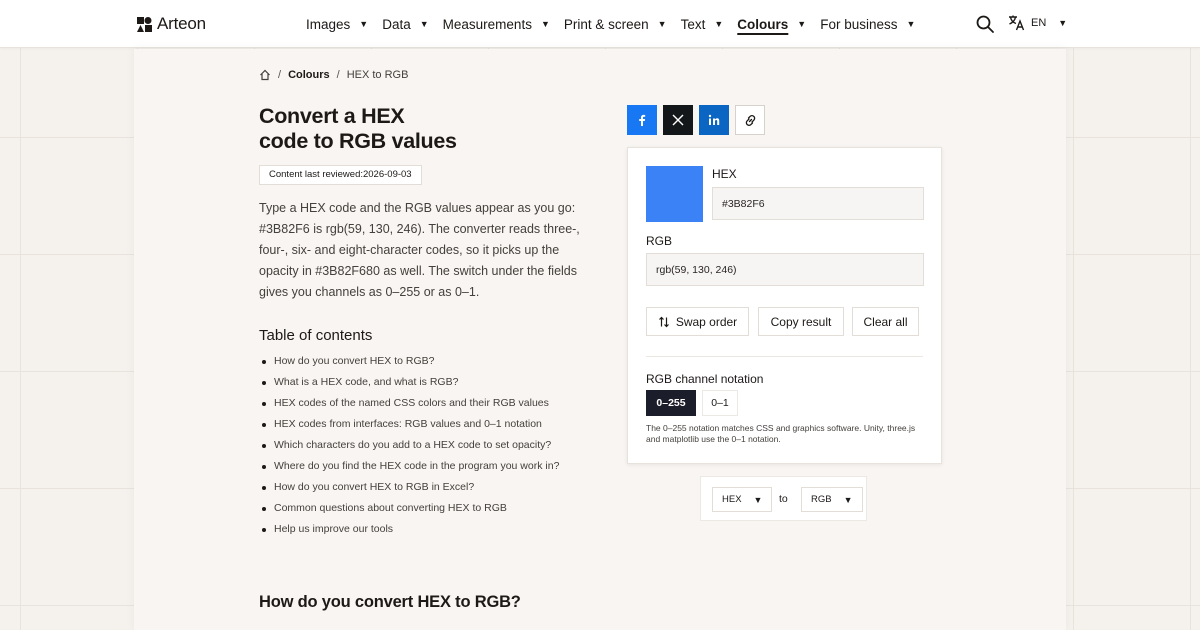  What do you see at coordinates (409, 531) in the screenshot?
I see `toc-item: Help us improve our tools` at bounding box center [409, 531].